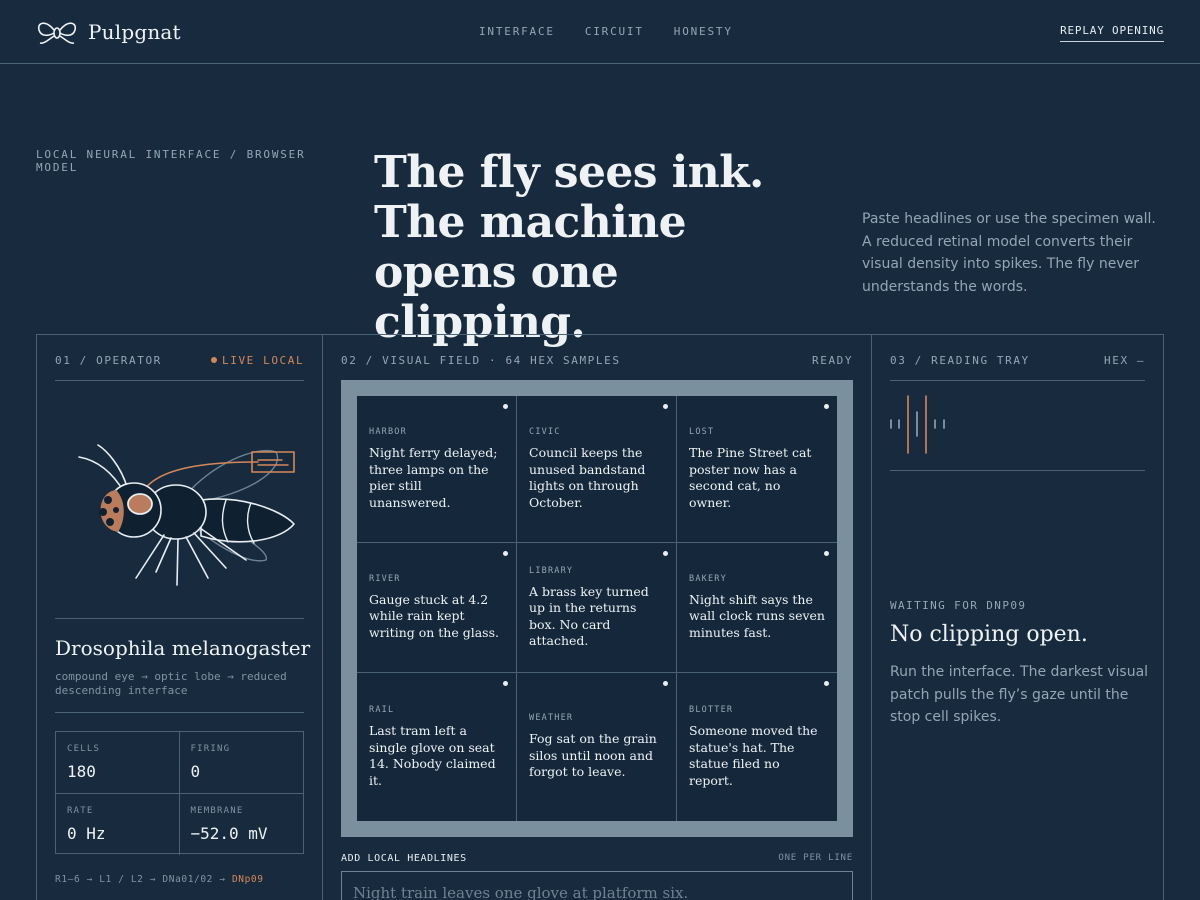  What do you see at coordinates (210, 749) in the screenshot?
I see `stat-label: FIRING` at bounding box center [210, 749].